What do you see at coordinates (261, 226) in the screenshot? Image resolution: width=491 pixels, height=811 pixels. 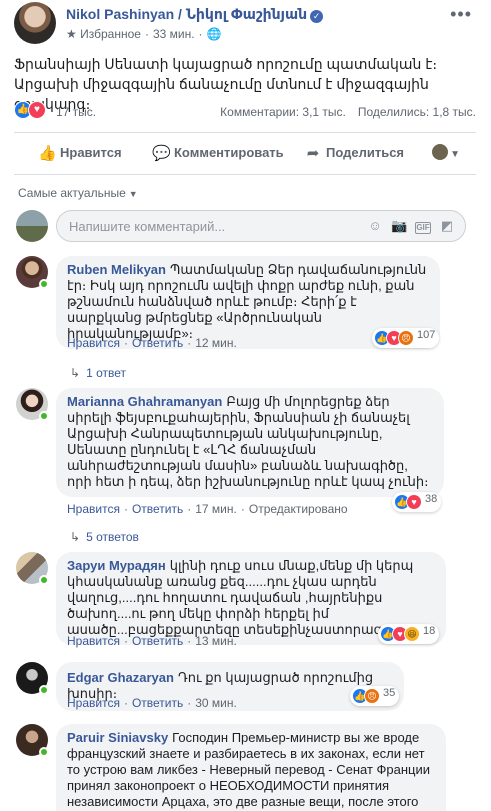 I see `comment-input: Напишите комментарий... ☺ 📷 GIF ◩` at bounding box center [261, 226].